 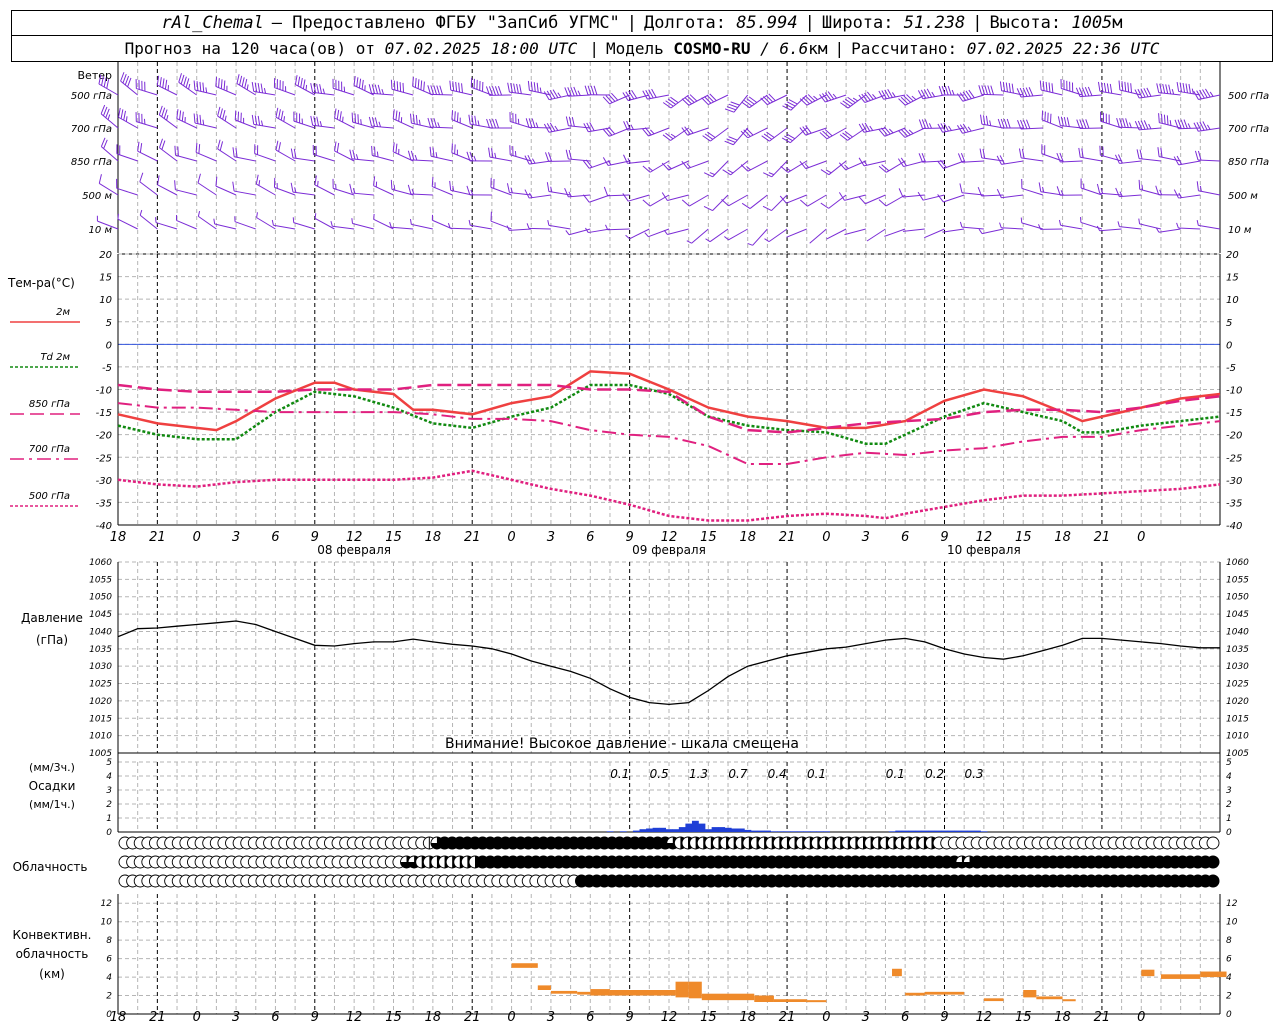 What do you see at coordinates (1141, 537) in the screenshot?
I see `x-tick-label: 0` at bounding box center [1141, 537].